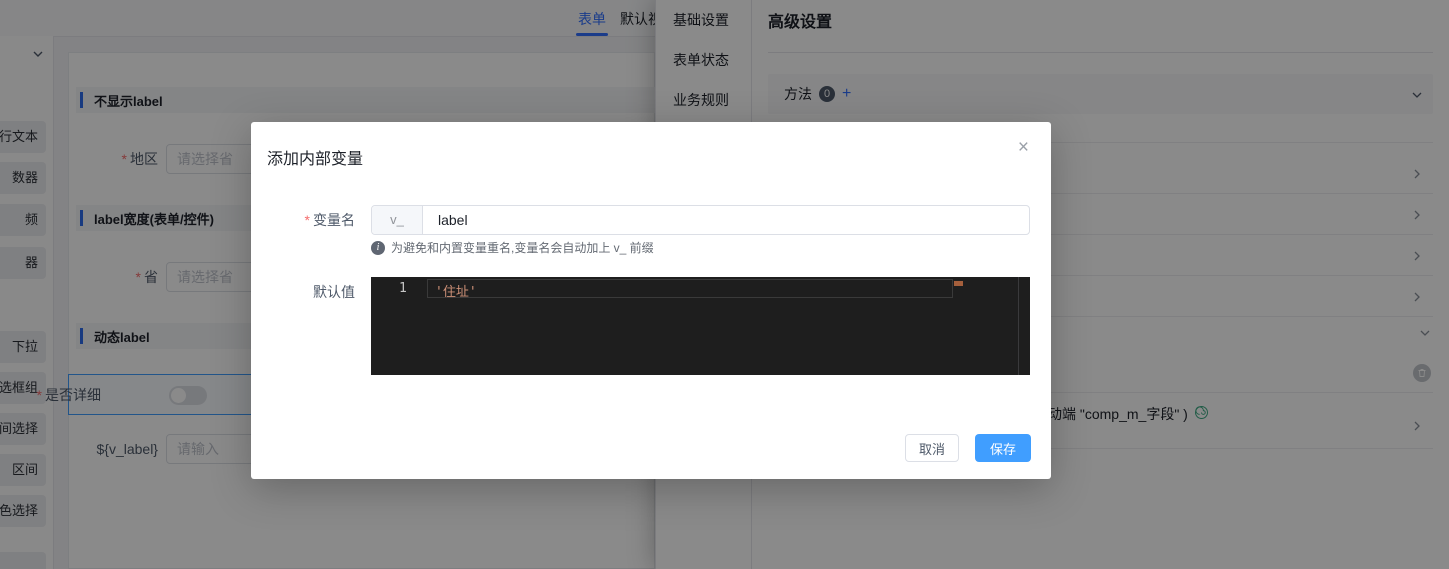 This screenshot has height=569, width=1449. Describe the element at coordinates (329, 220) in the screenshot. I see `variable-name-label: * 变量名` at that location.